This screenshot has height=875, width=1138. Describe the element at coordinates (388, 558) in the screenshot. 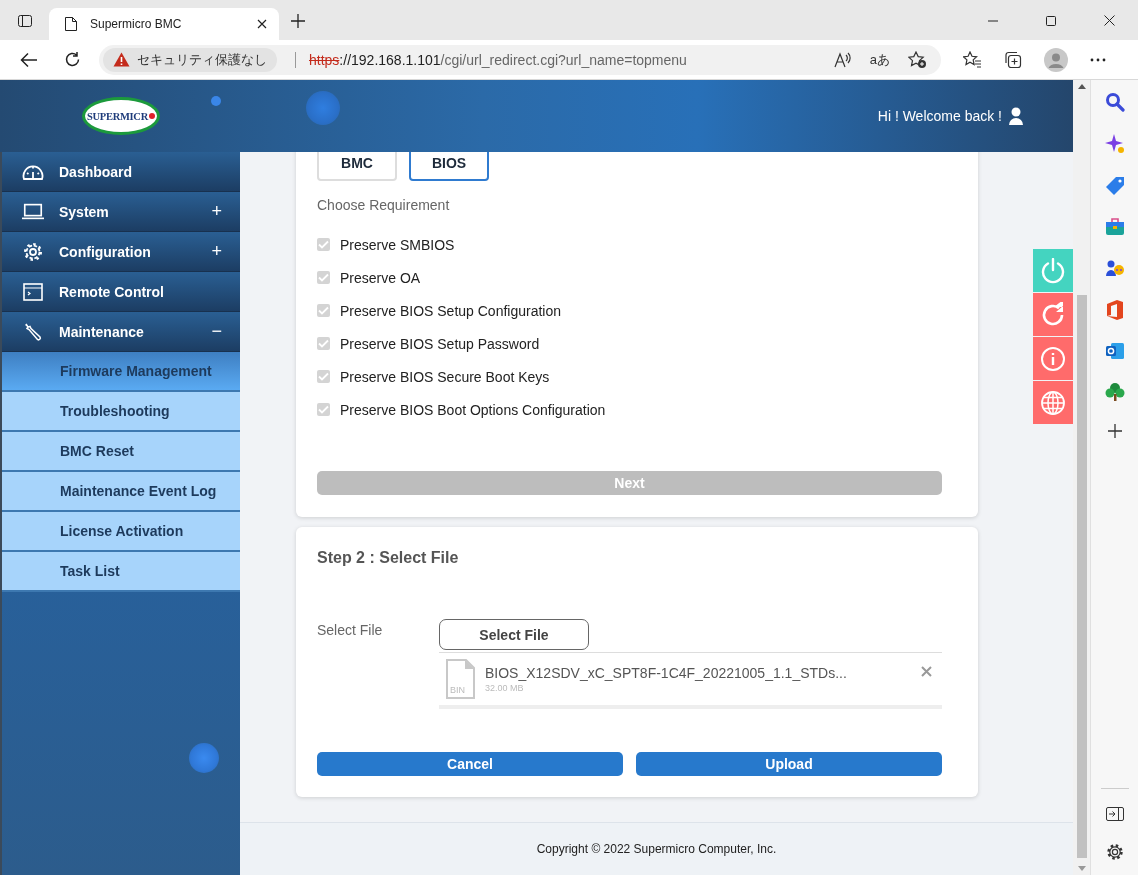

I see `step-title: Step 2 : Select File` at that location.